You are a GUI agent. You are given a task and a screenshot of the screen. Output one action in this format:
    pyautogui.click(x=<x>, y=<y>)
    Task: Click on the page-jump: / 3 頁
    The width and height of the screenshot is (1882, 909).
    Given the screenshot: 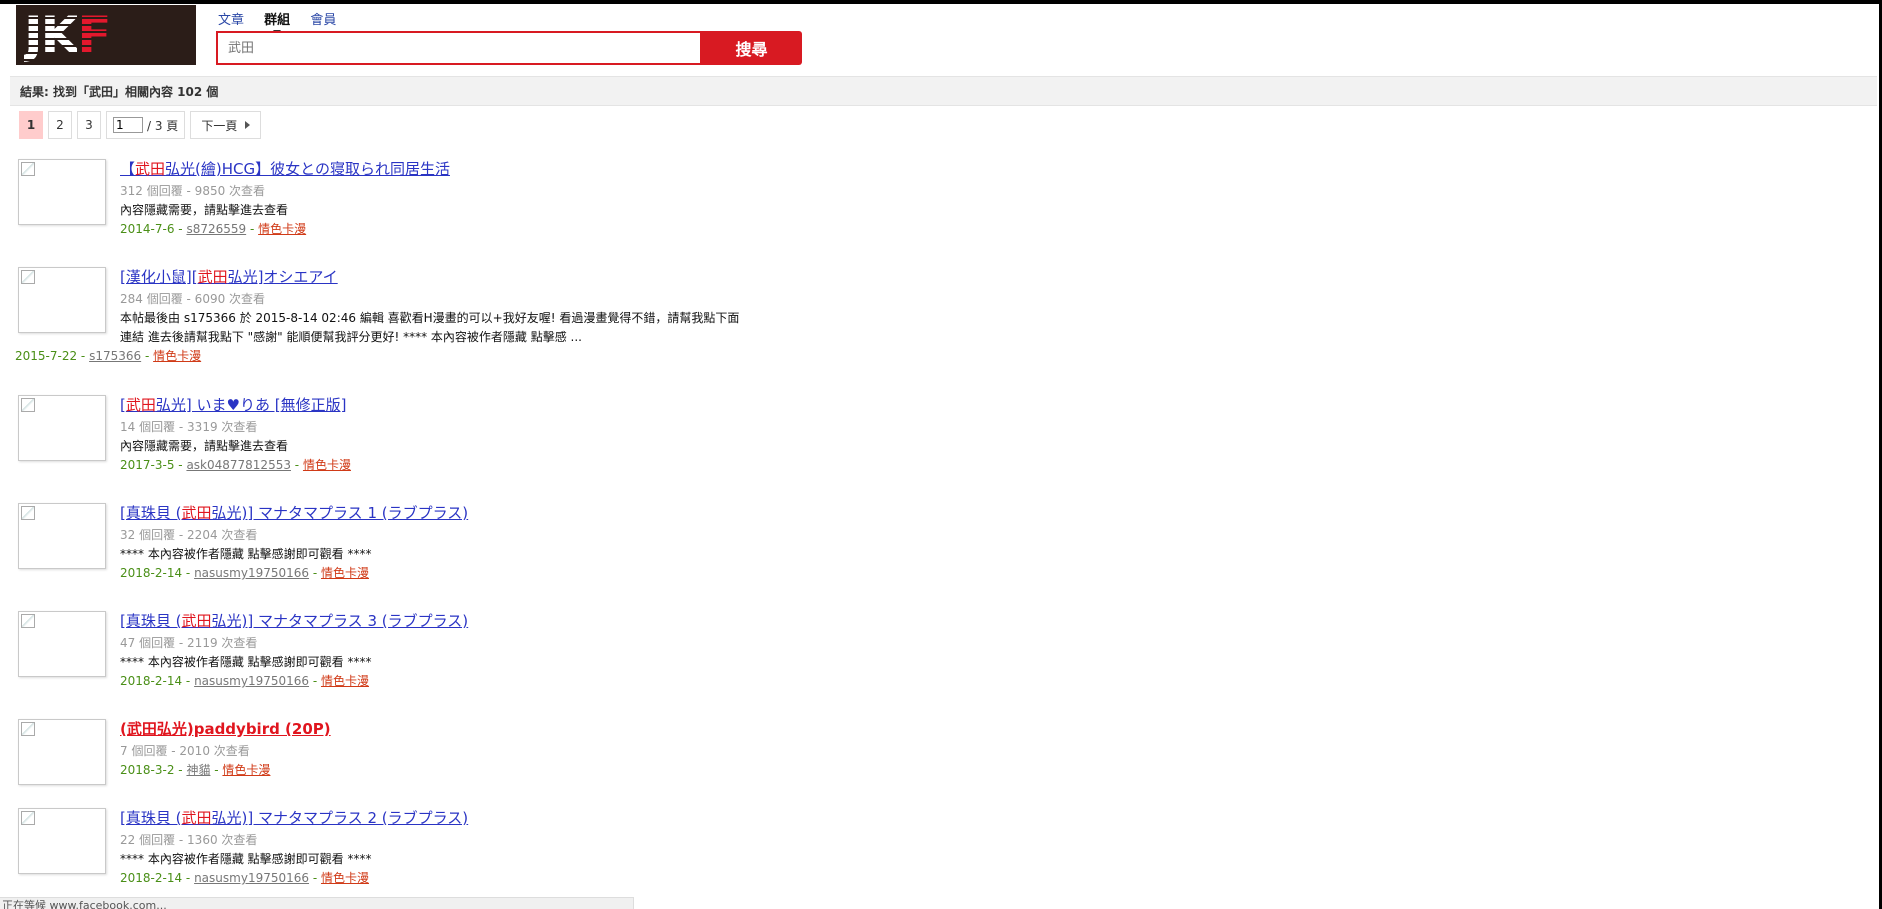 What is the action you would take?
    pyautogui.click(x=146, y=125)
    